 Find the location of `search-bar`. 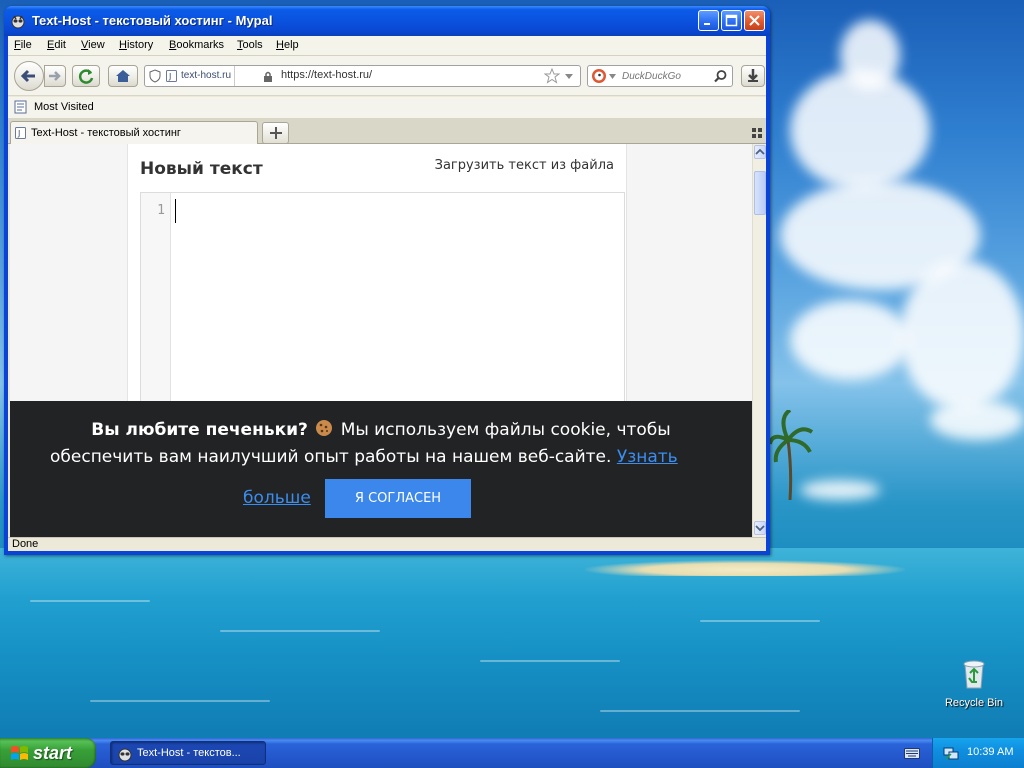

search-bar is located at coordinates (660, 76).